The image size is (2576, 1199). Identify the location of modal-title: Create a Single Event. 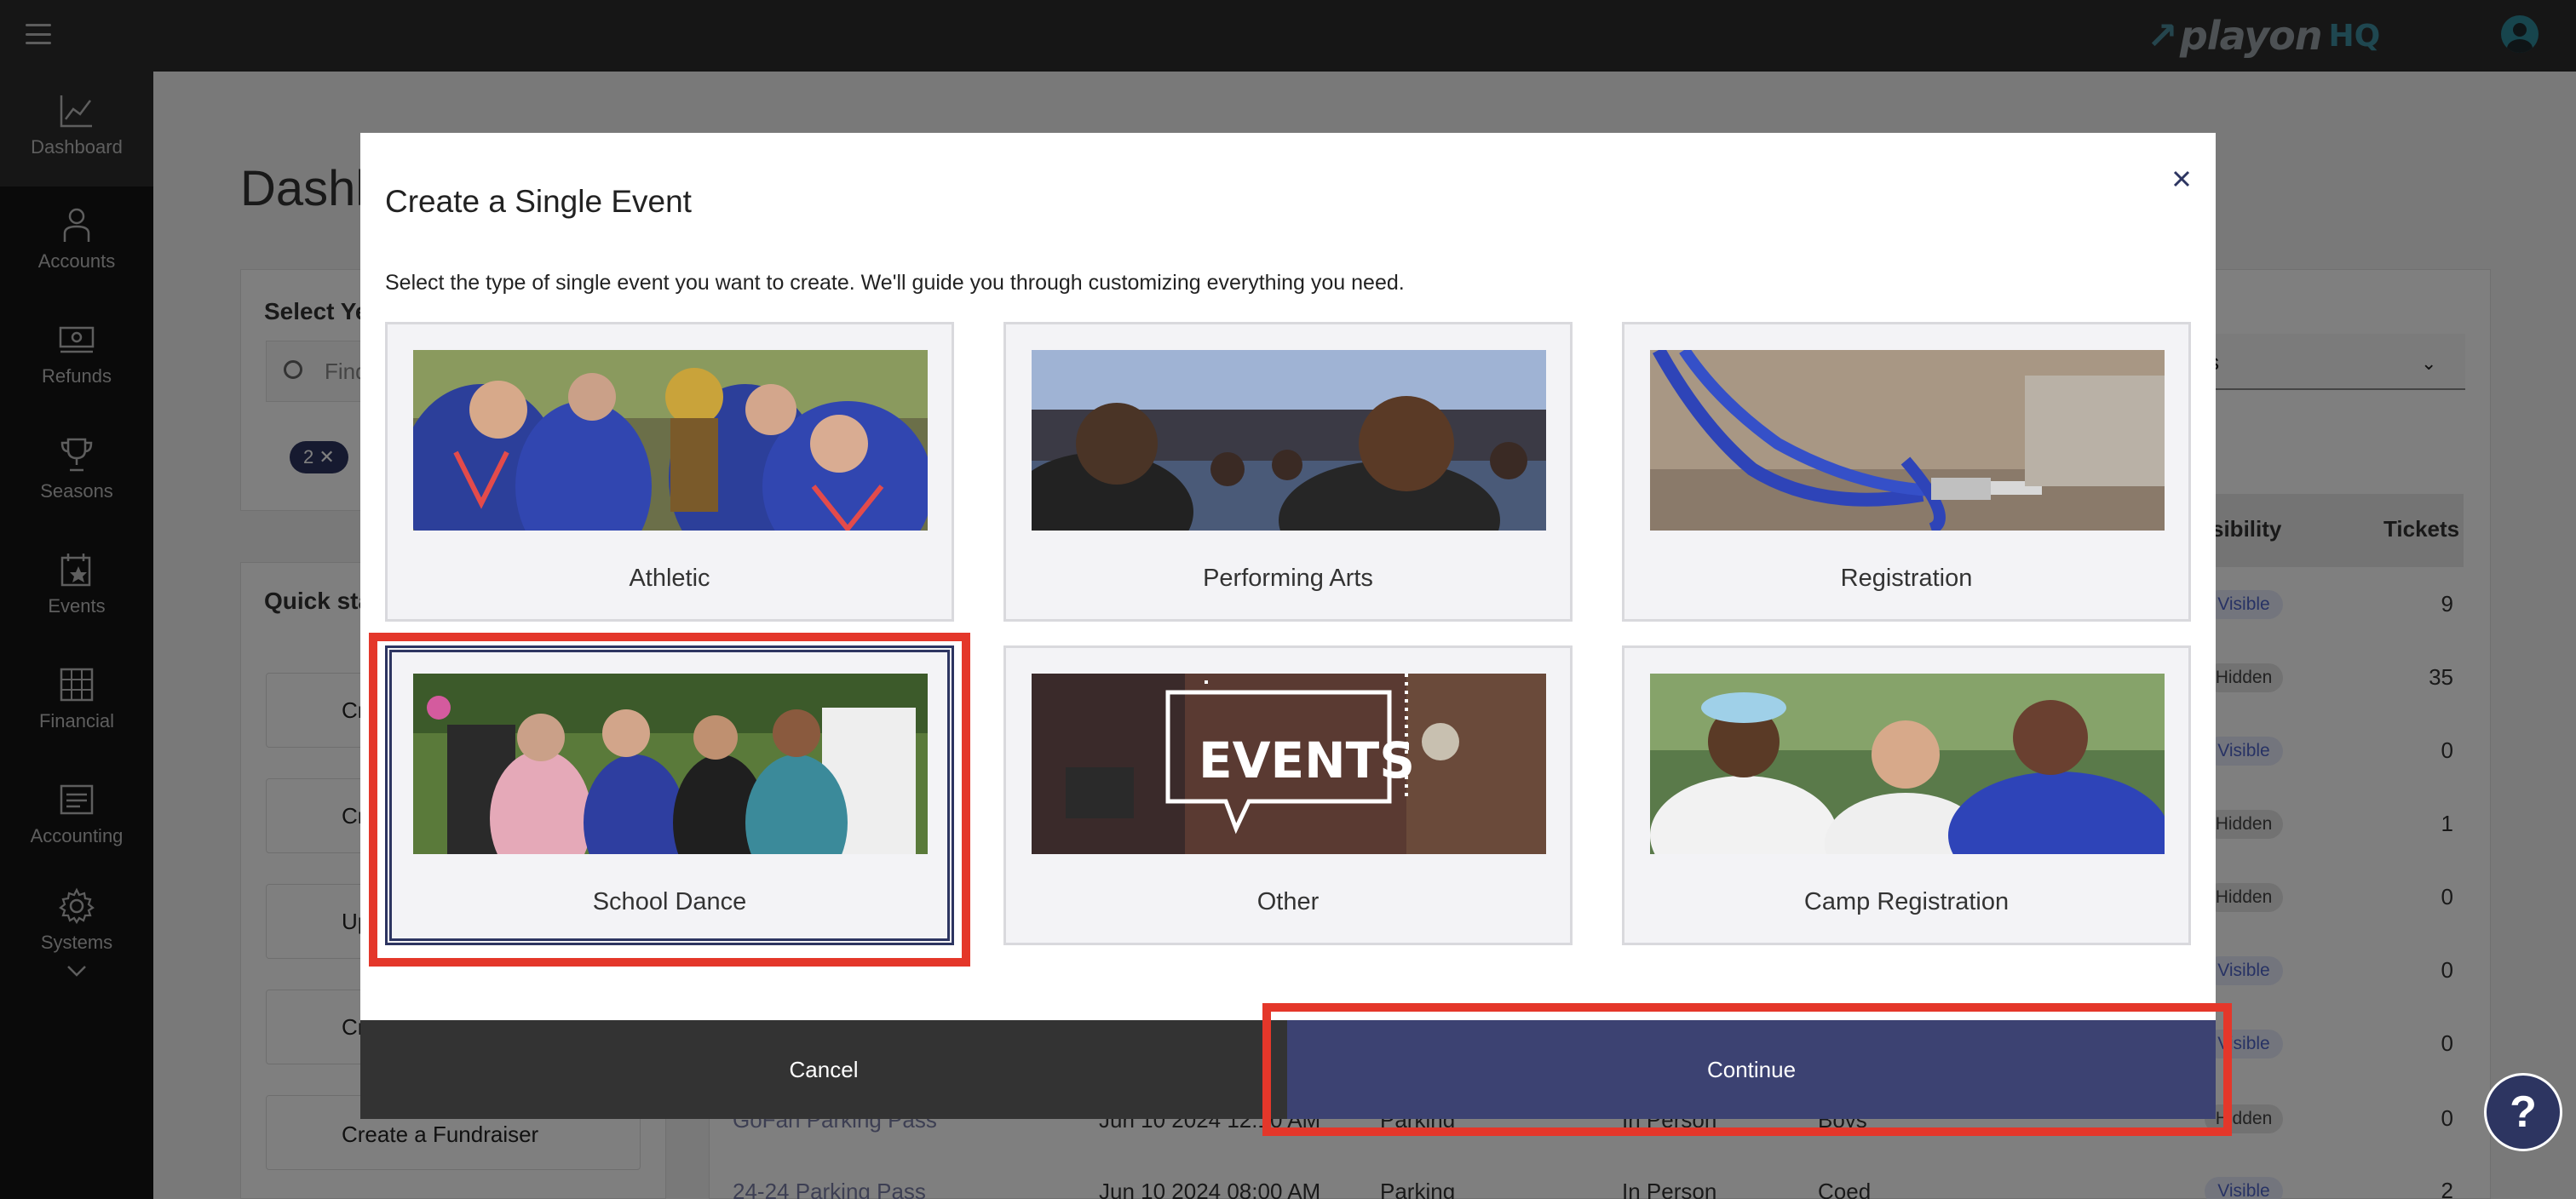
(538, 201).